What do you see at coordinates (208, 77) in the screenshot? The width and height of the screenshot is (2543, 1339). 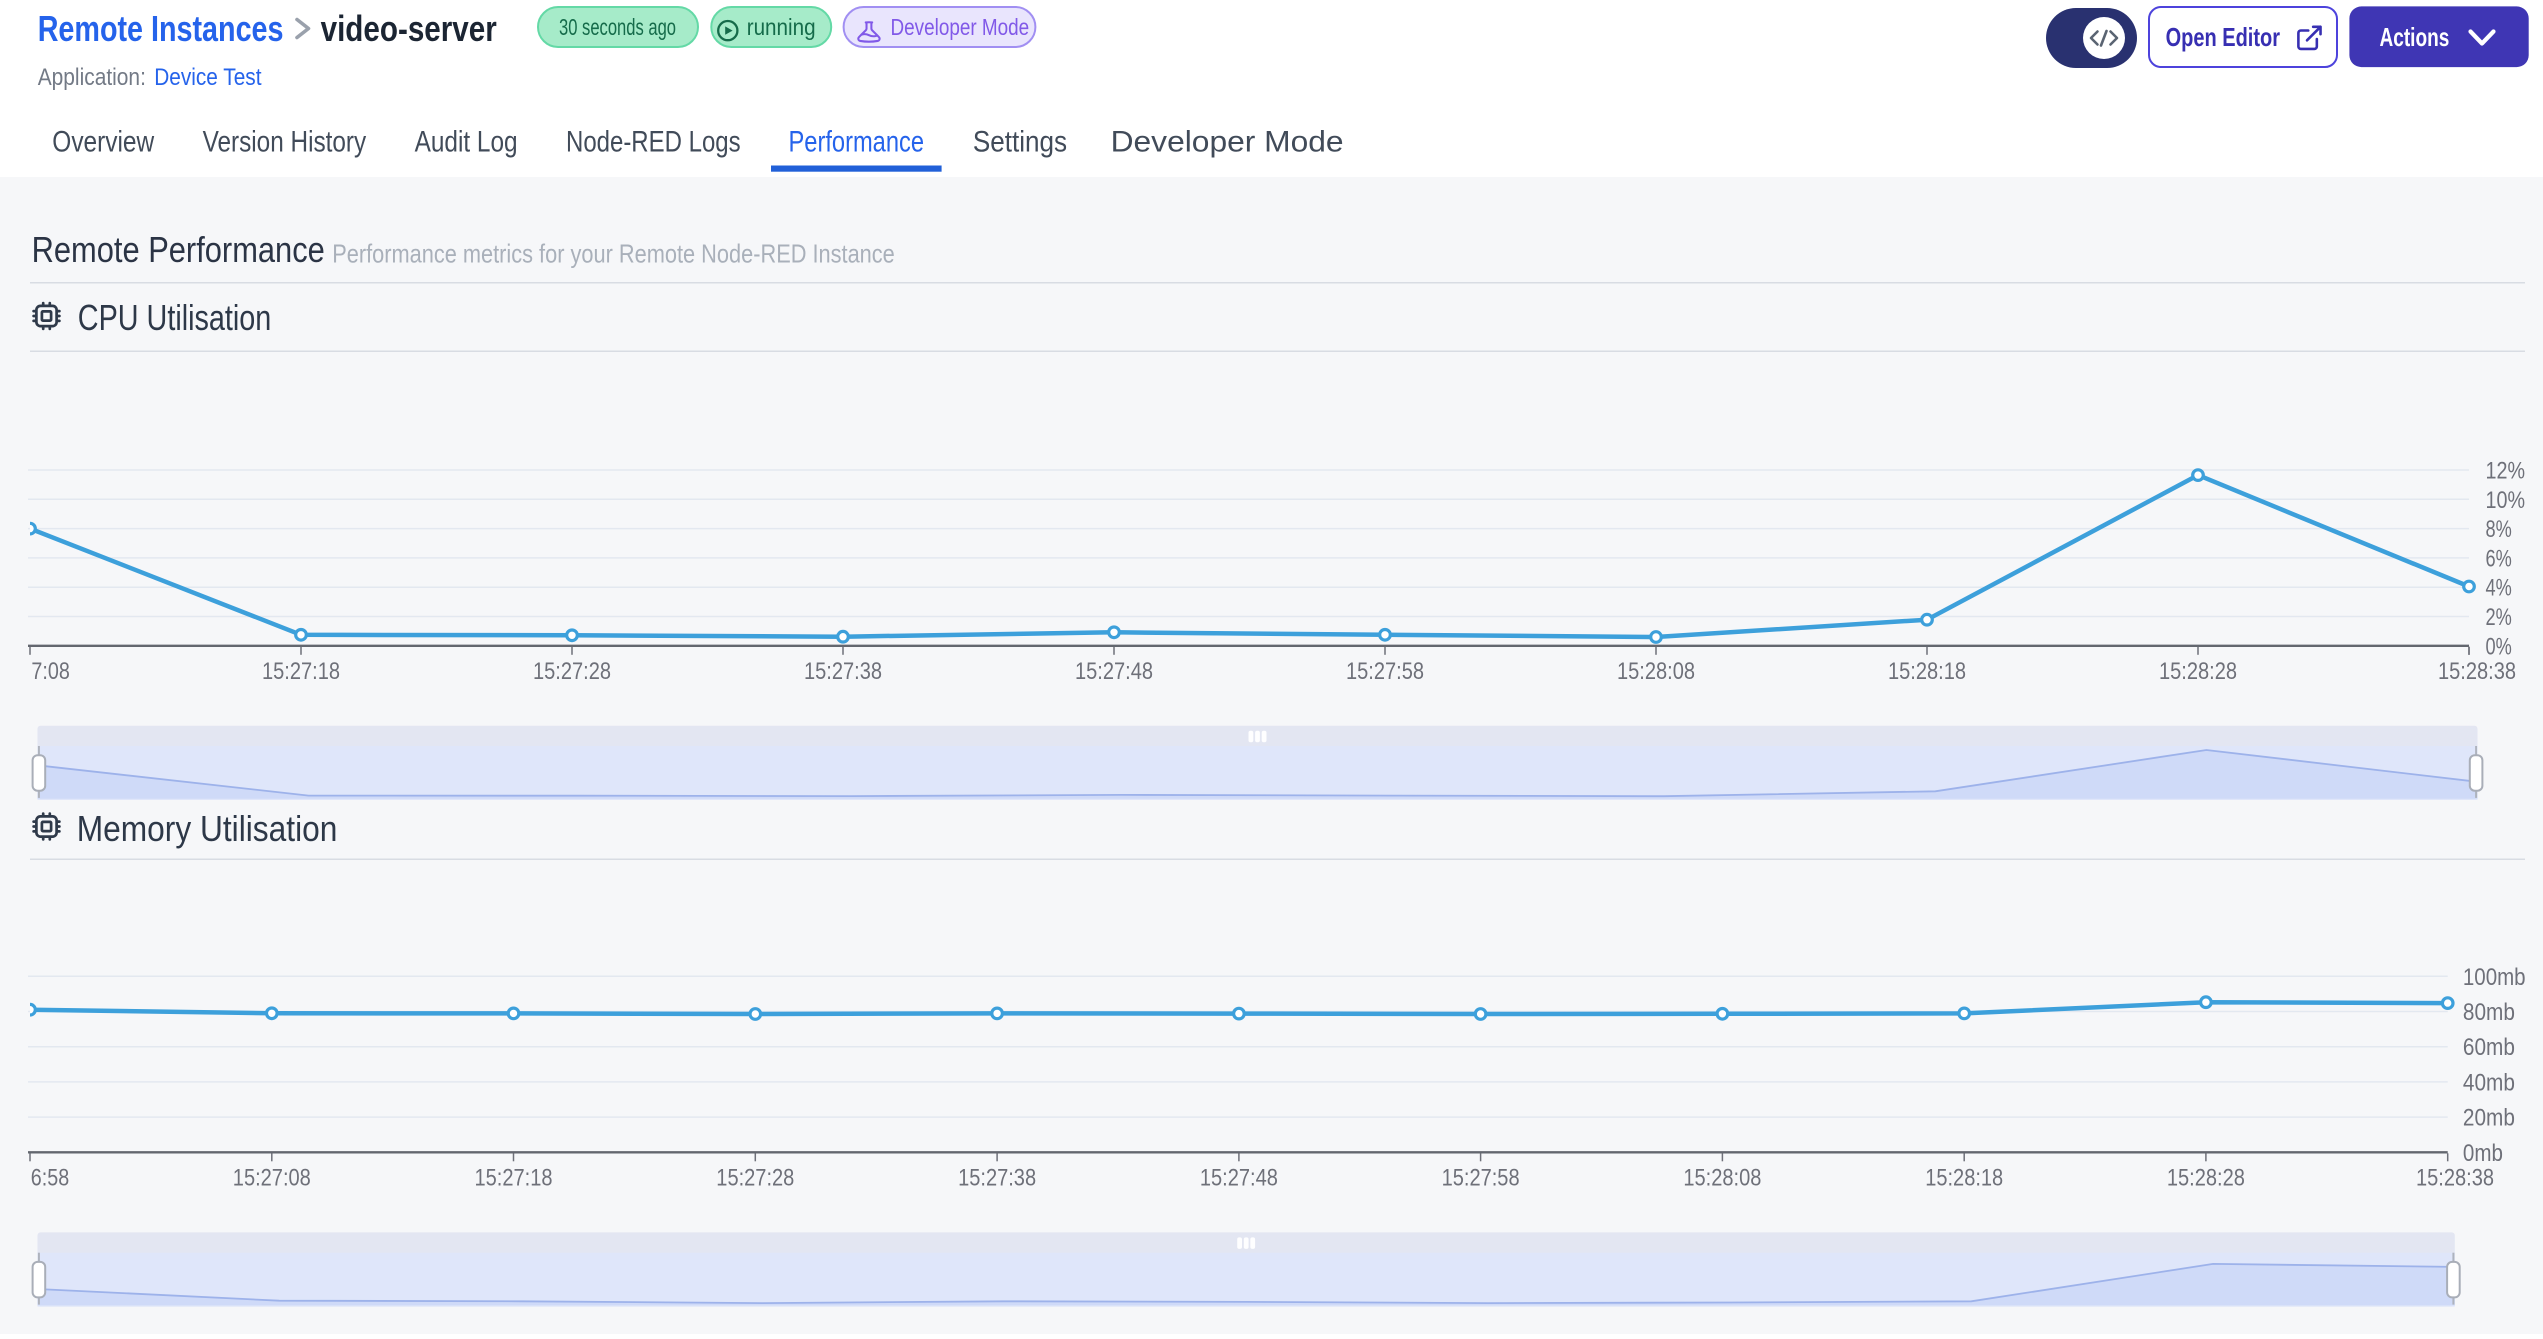 I see `svg-text: Device Test` at bounding box center [208, 77].